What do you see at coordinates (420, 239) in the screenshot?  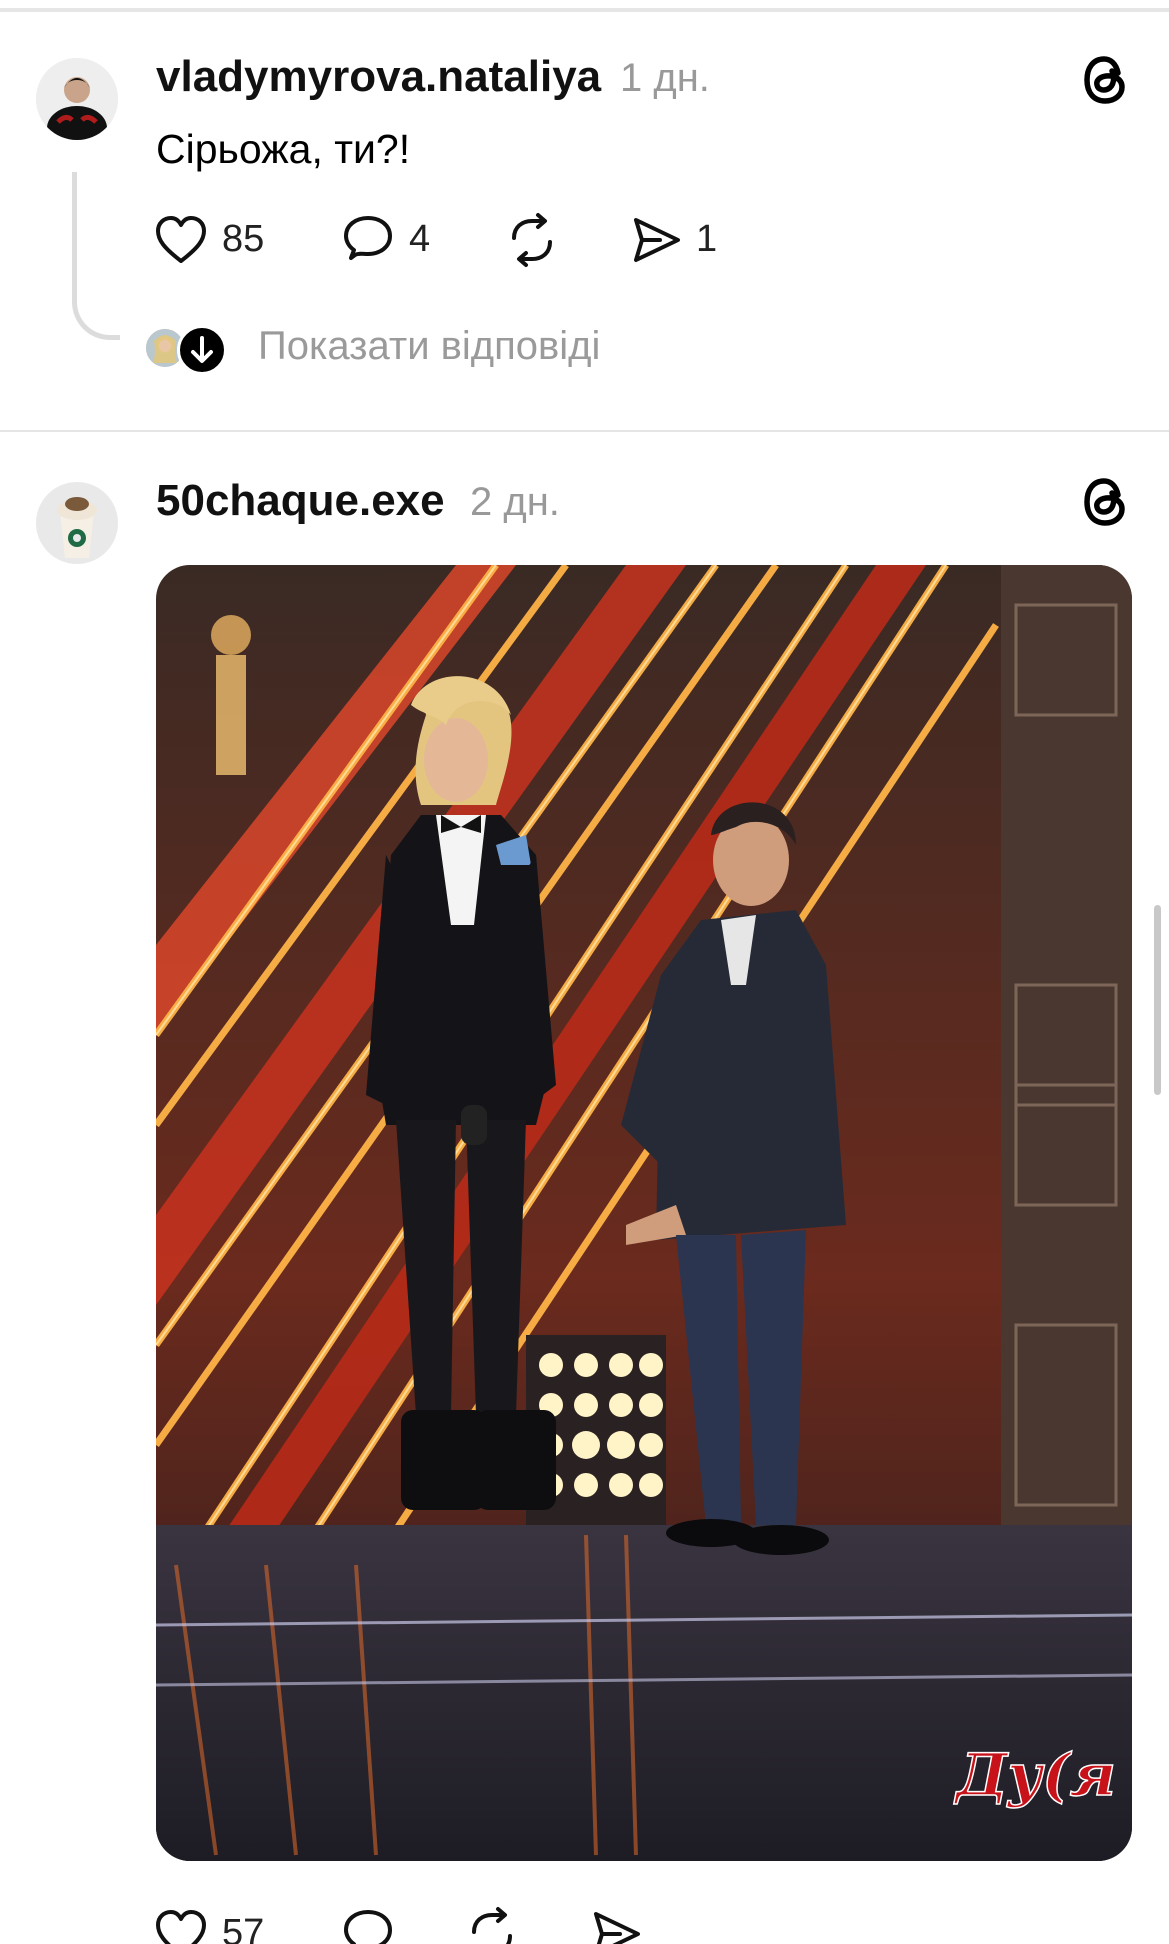 I see `comment-count: 4` at bounding box center [420, 239].